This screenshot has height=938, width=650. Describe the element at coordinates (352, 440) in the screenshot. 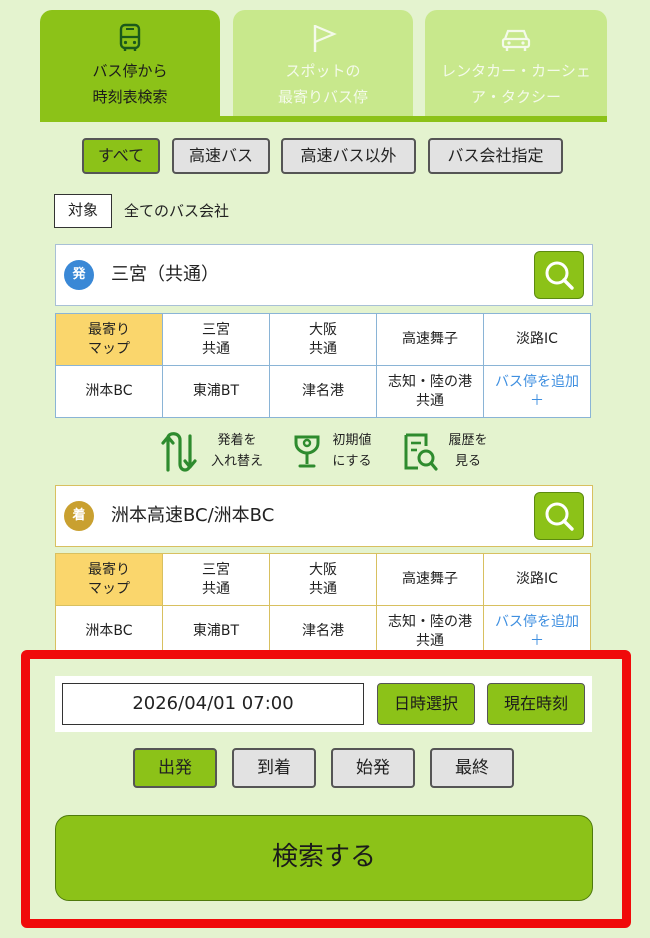

I see `tool-line1: 初期値` at that location.